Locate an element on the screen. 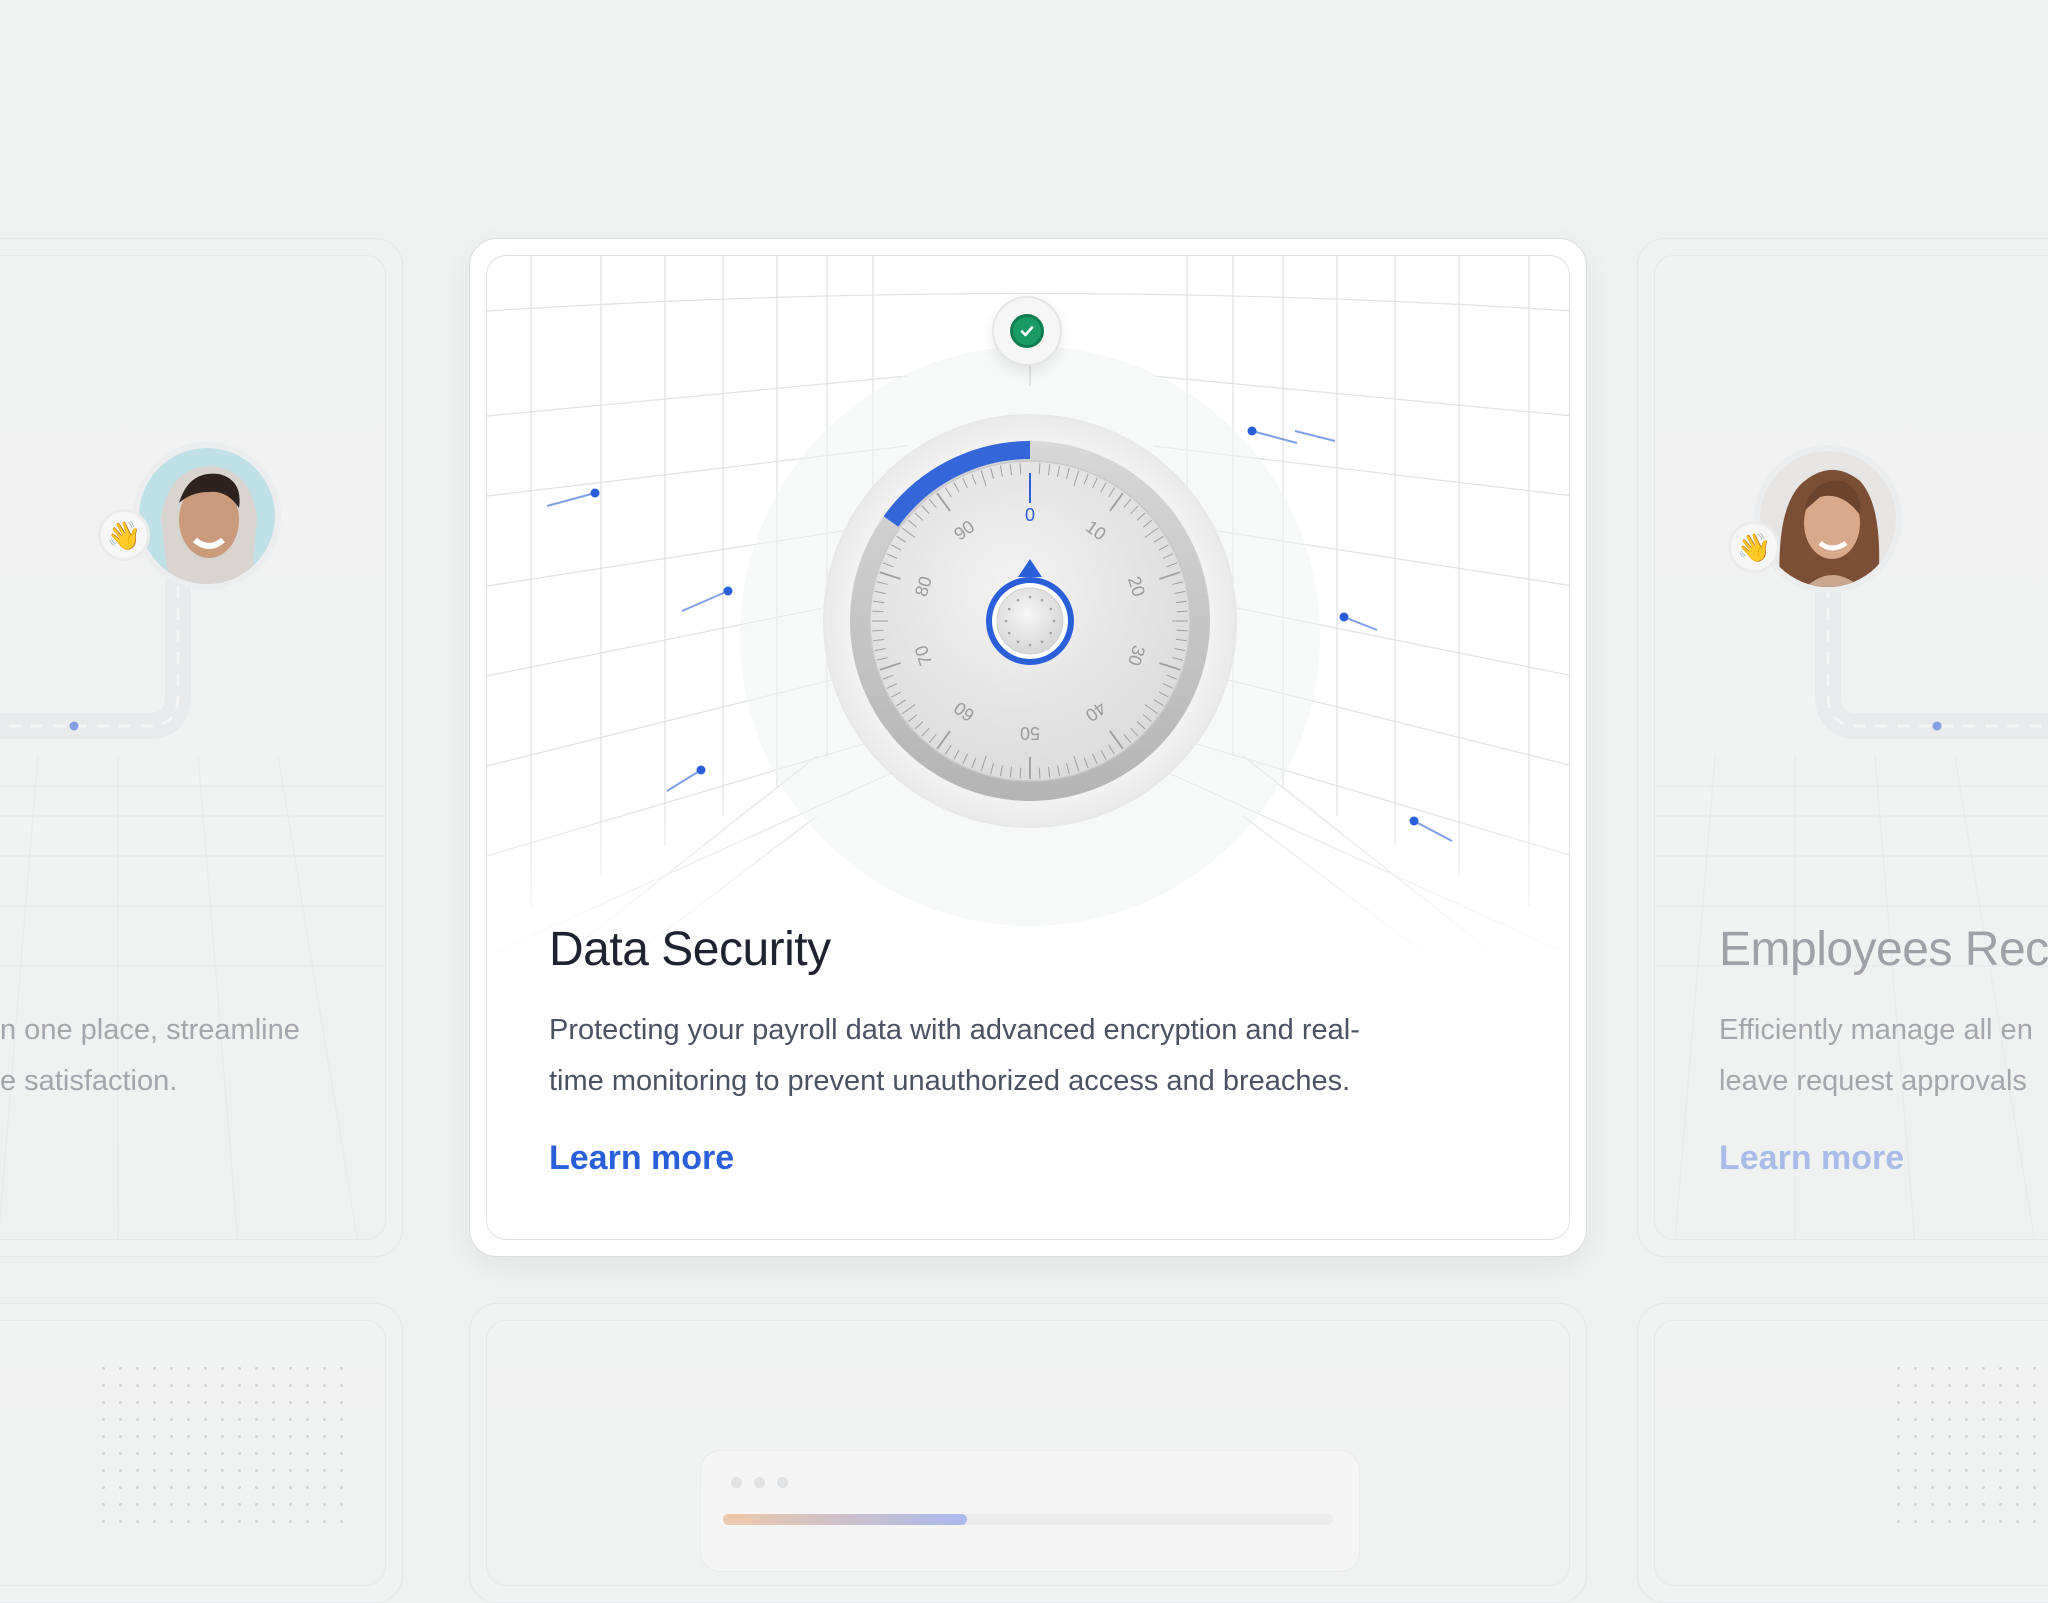 The image size is (2048, 1603). dial-zero-label: 0 is located at coordinates (1030, 515).